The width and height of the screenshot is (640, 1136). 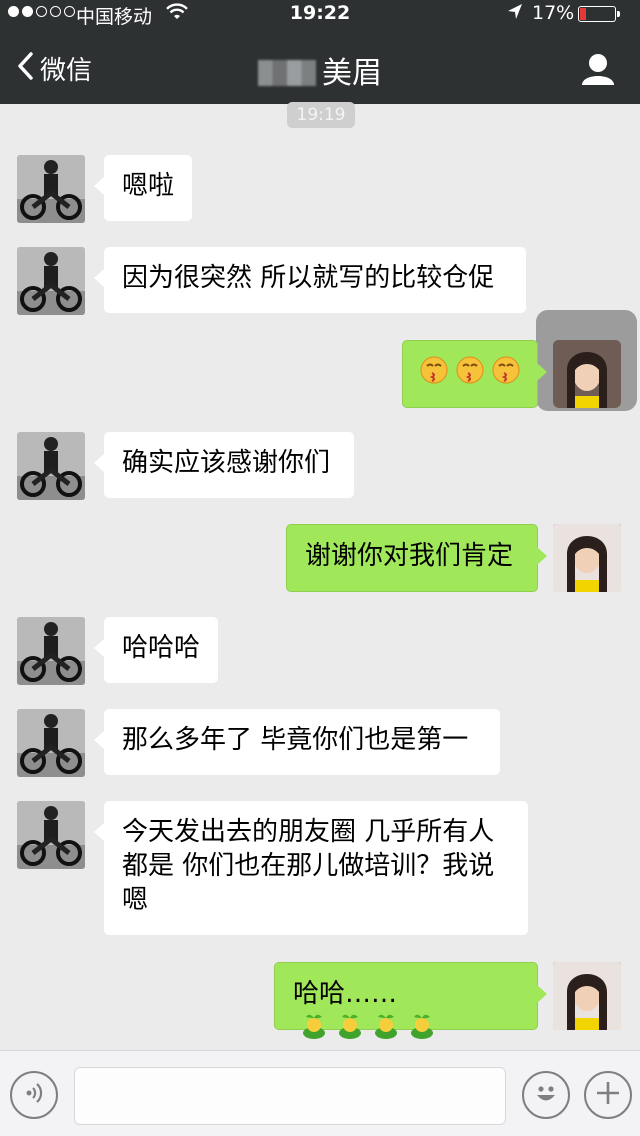 I want to click on message-text: 因为很突然 所以就写的比较仓促, so click(x=308, y=278).